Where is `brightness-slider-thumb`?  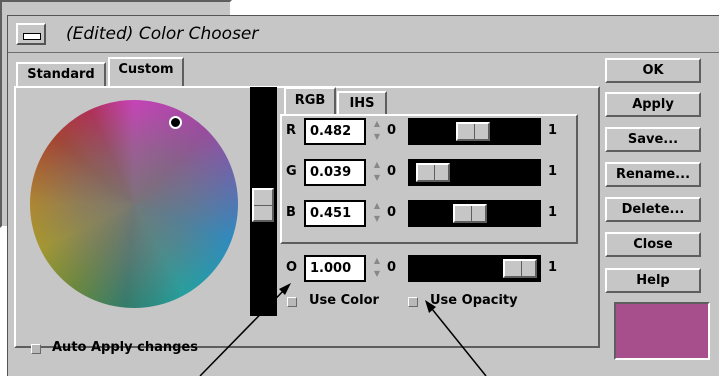
brightness-slider-thumb is located at coordinates (263, 205).